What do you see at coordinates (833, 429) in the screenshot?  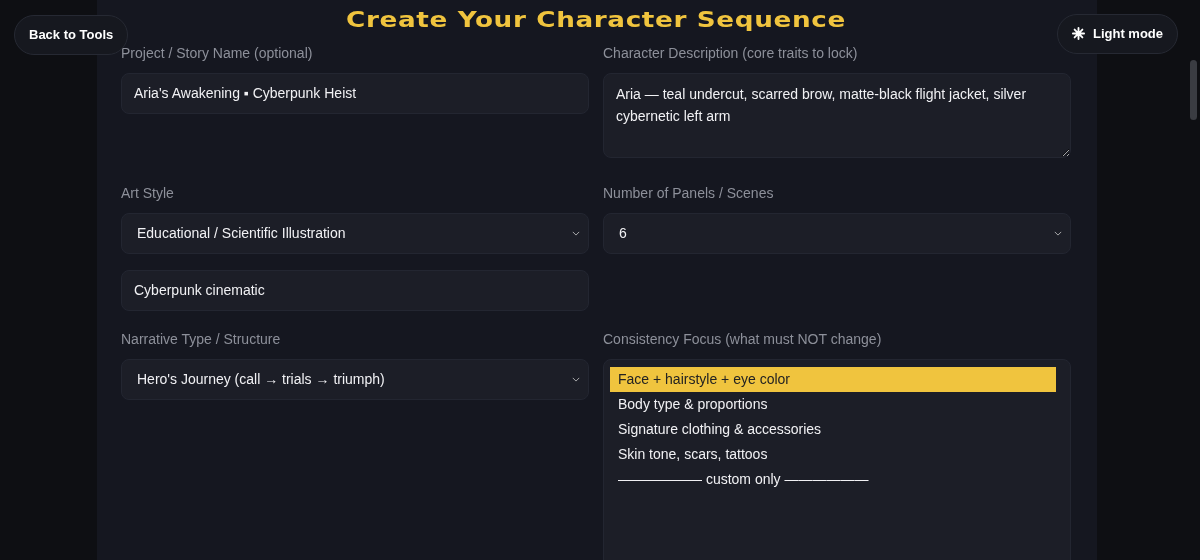 I see `listbox-option: Signature clothing & accessories` at bounding box center [833, 429].